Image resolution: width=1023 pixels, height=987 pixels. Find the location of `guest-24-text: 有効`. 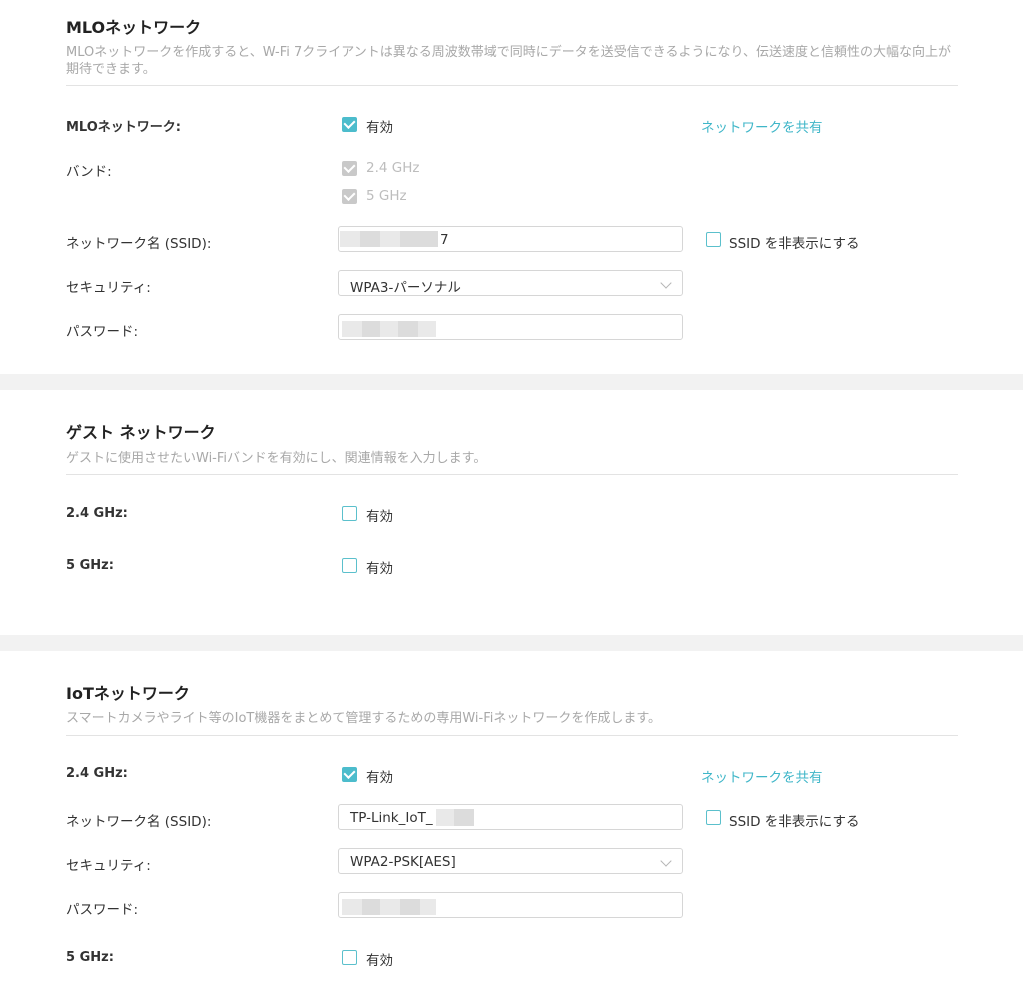

guest-24-text: 有効 is located at coordinates (379, 517).